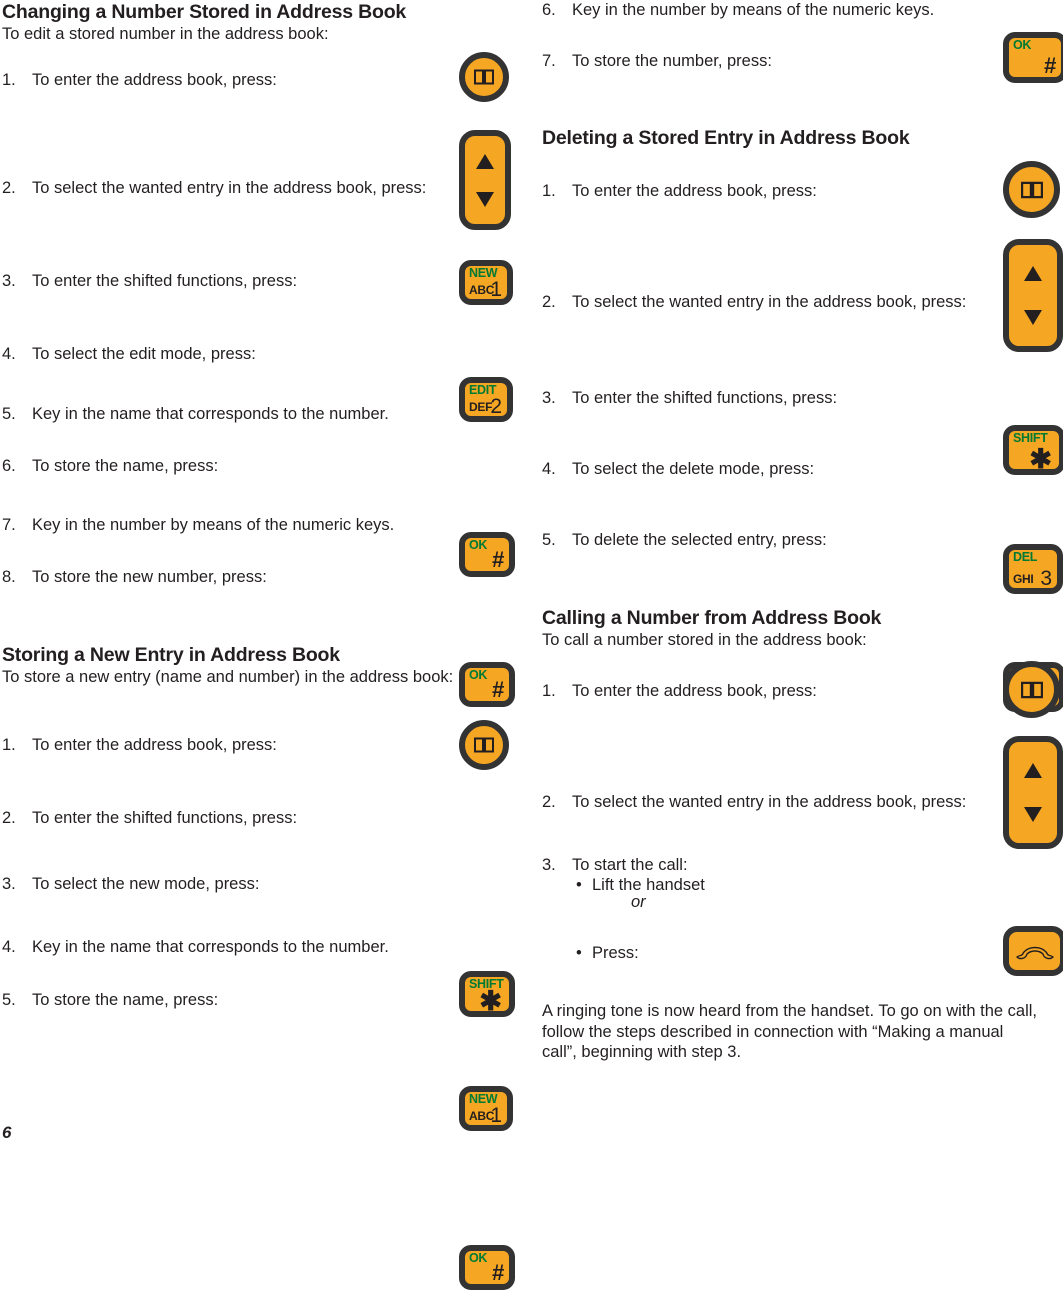  What do you see at coordinates (1033, 569) in the screenshot?
I see `del-ghi-3-key-icon: DEL GHI 3` at bounding box center [1033, 569].